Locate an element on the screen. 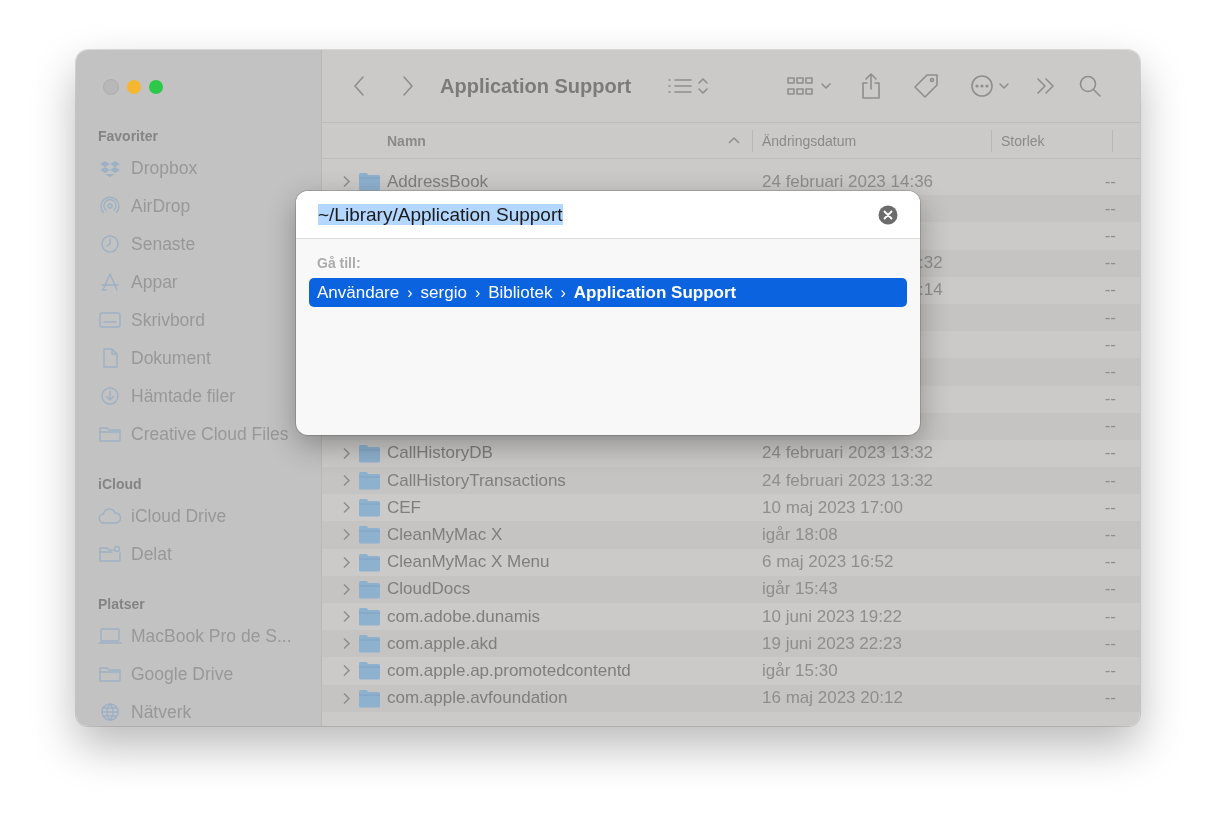 The image size is (1216, 827). file-name: com.apple.avfoundation is located at coordinates (477, 698).